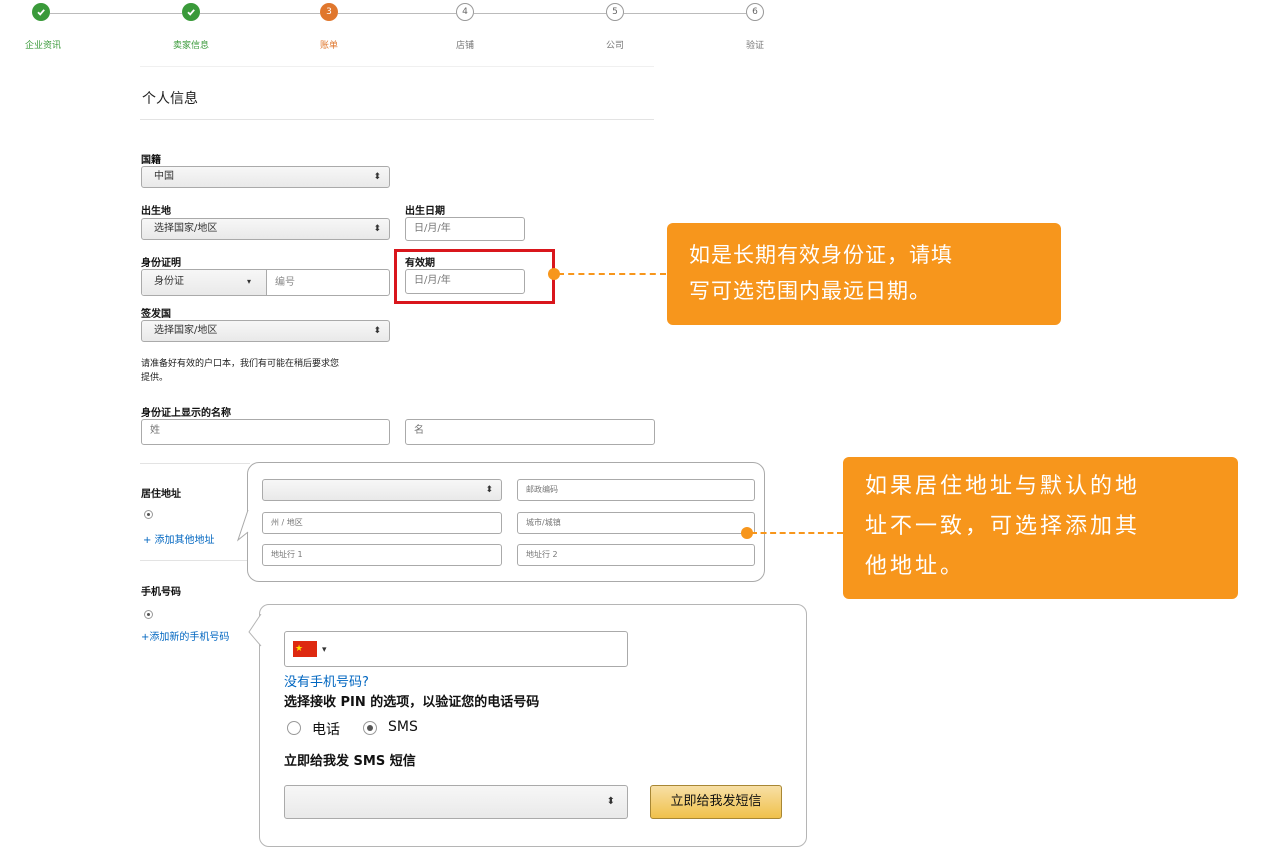  What do you see at coordinates (148, 614) in the screenshot?
I see `phone-radio` at bounding box center [148, 614].